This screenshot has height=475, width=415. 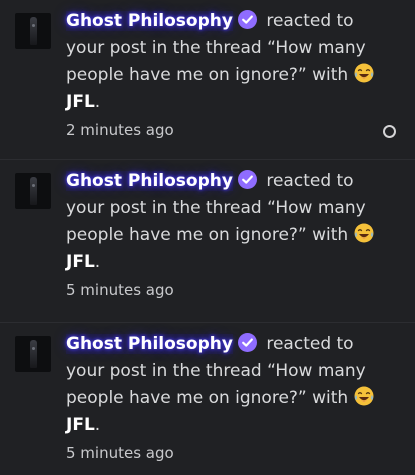 I want to click on unread-indicator-icon, so click(x=389, y=131).